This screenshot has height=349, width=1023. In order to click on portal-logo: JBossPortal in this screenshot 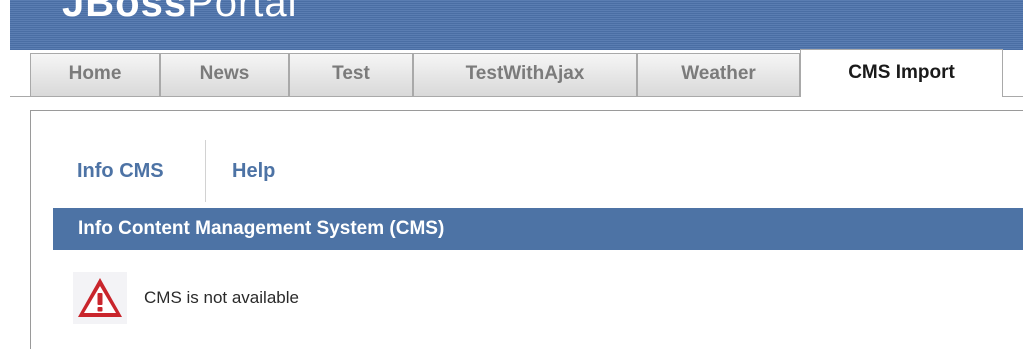, I will do `click(180, 13)`.